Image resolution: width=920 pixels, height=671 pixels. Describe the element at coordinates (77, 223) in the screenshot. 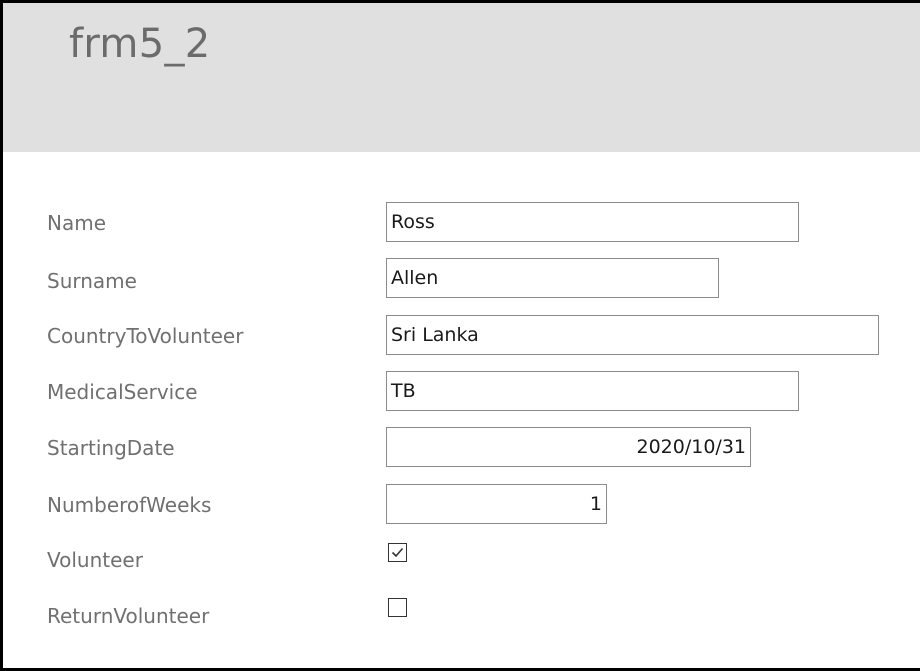

I see `name-label: Name` at that location.